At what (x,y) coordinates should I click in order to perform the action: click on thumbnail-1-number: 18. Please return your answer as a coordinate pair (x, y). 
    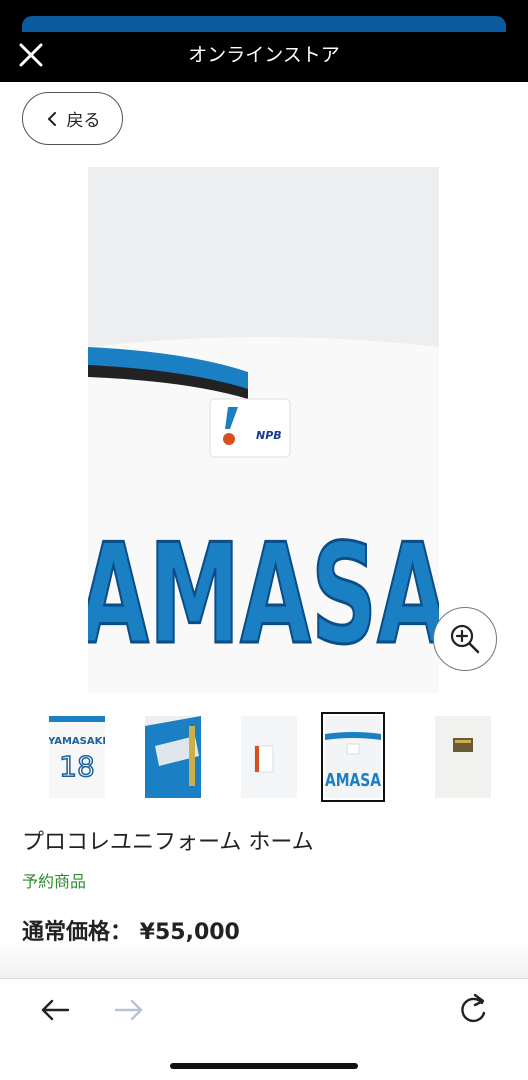
    Looking at the image, I should click on (77, 766).